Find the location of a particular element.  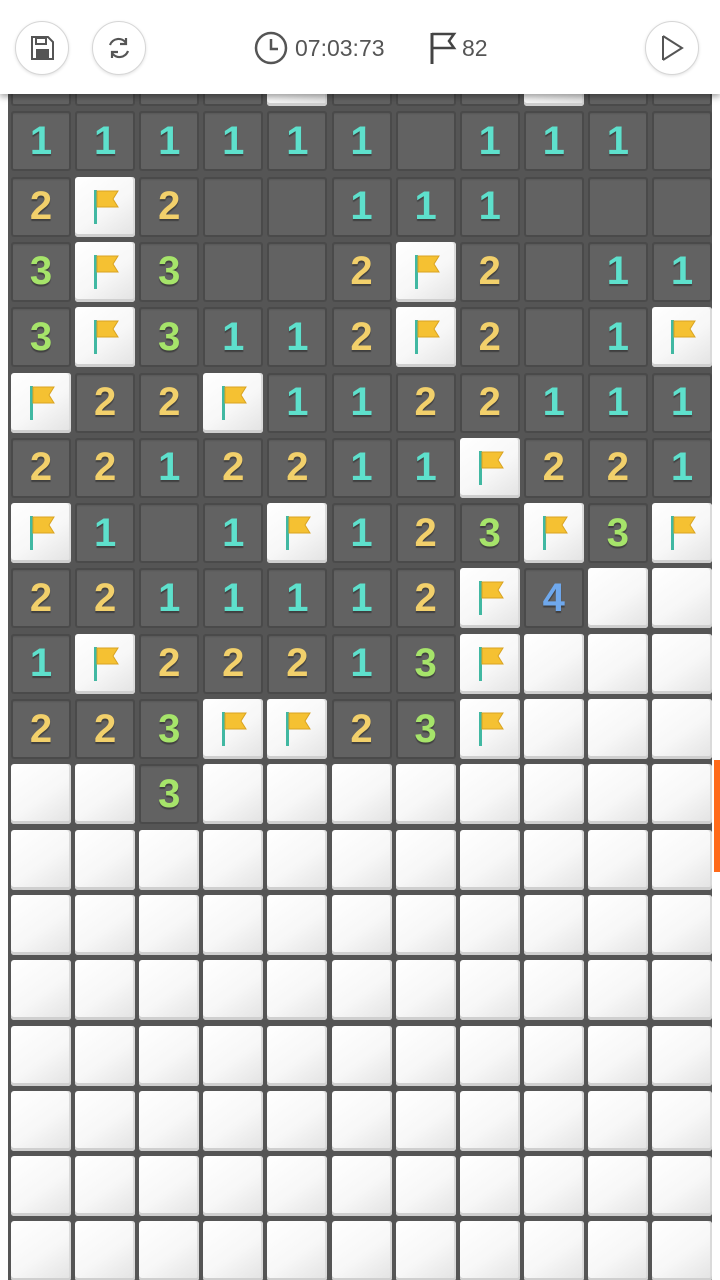

save-button is located at coordinates (42, 48).